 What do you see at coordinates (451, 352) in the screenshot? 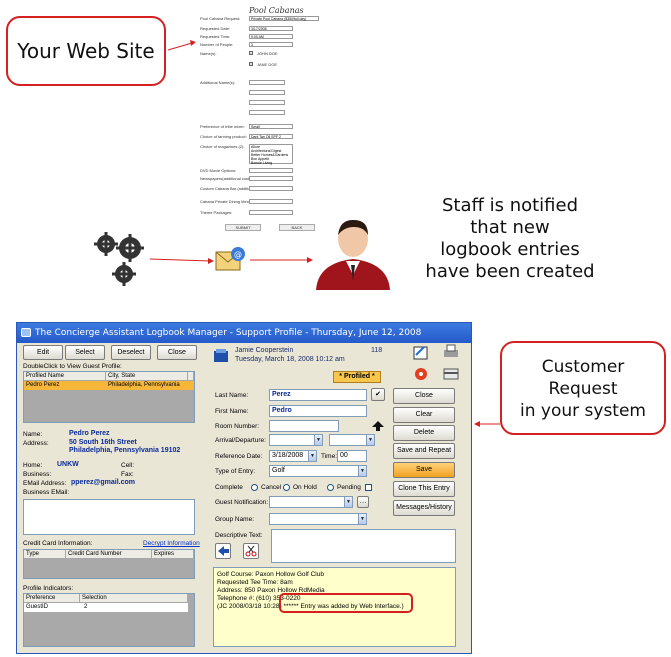
I see `printer-icon` at bounding box center [451, 352].